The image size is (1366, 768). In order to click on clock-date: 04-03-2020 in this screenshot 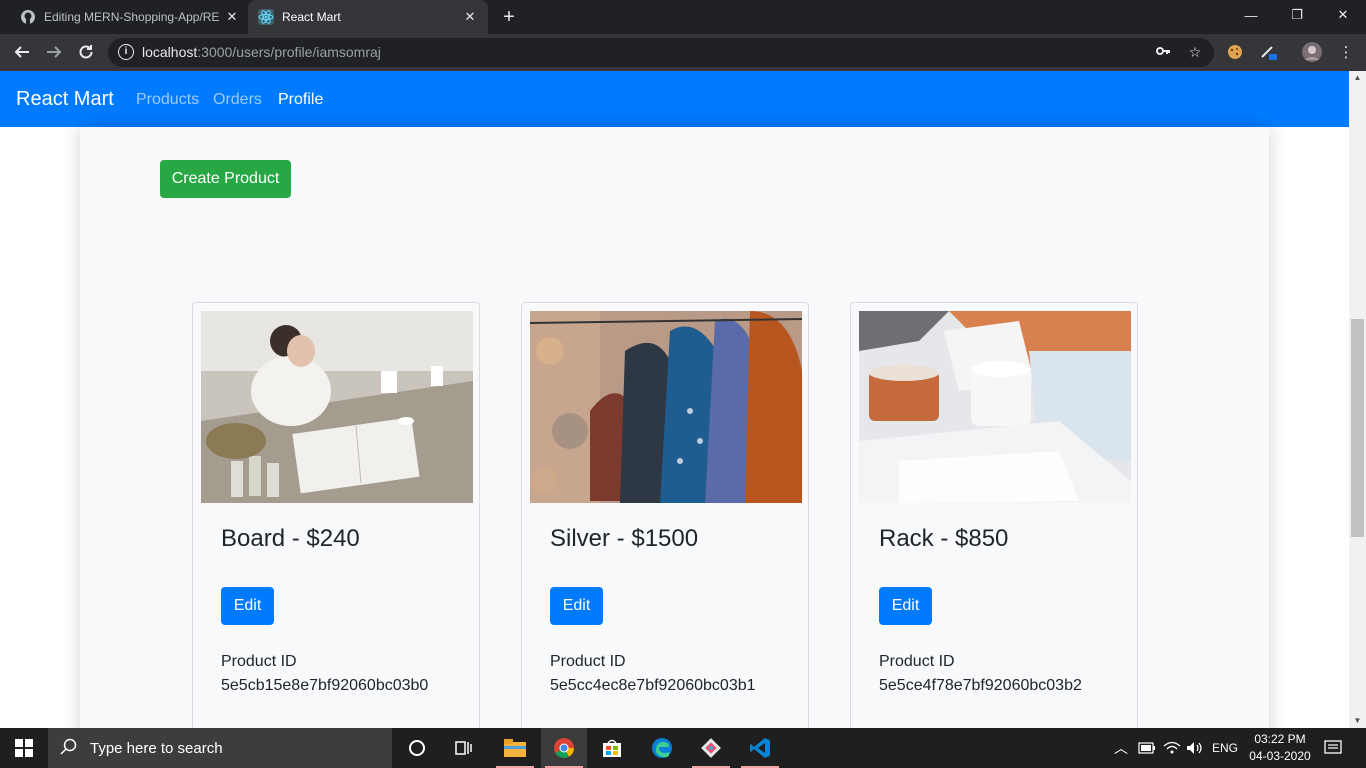, I will do `click(1280, 756)`.